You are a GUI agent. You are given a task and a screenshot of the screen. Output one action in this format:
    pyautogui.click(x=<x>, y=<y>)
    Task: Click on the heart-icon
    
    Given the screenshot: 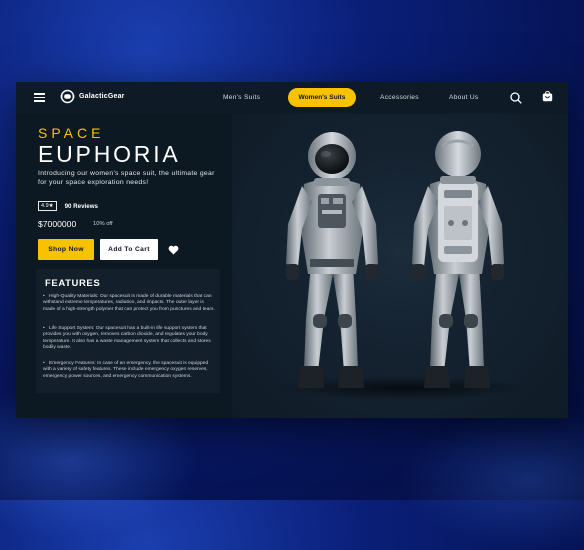 What is the action you would take?
    pyautogui.click(x=173, y=250)
    